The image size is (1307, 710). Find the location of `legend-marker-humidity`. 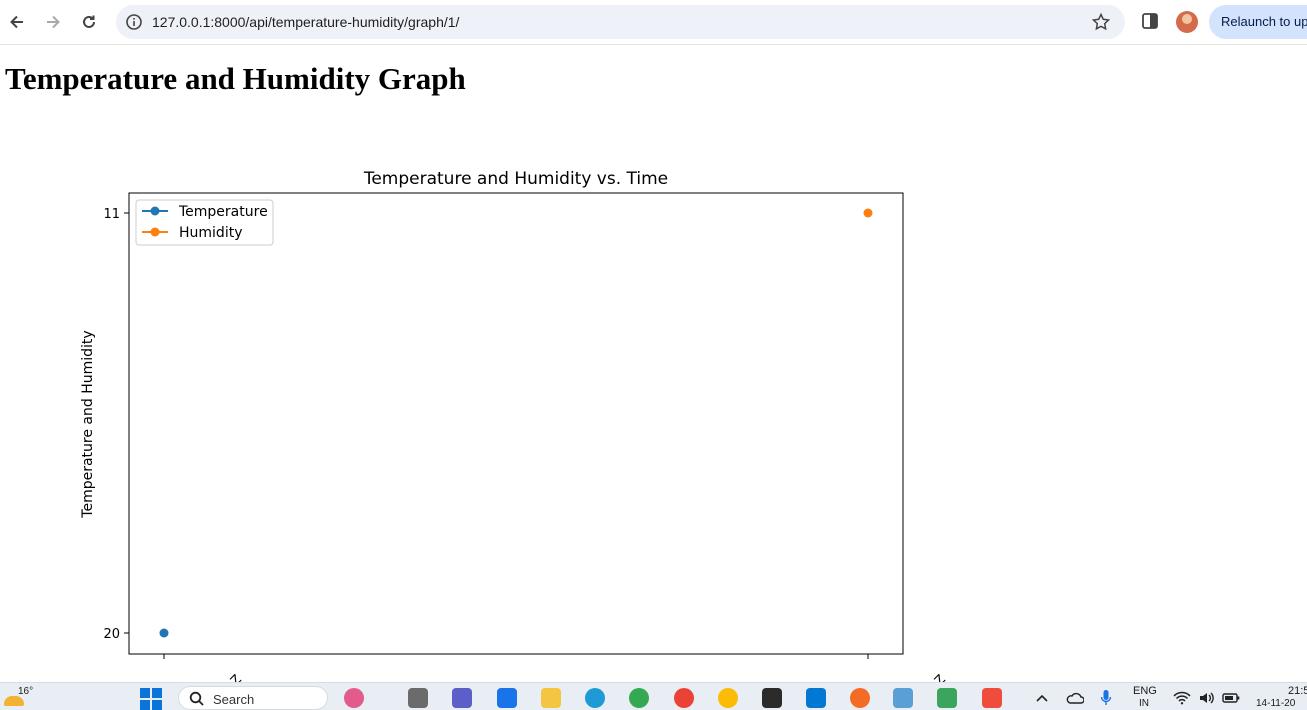

legend-marker-humidity is located at coordinates (155, 232).